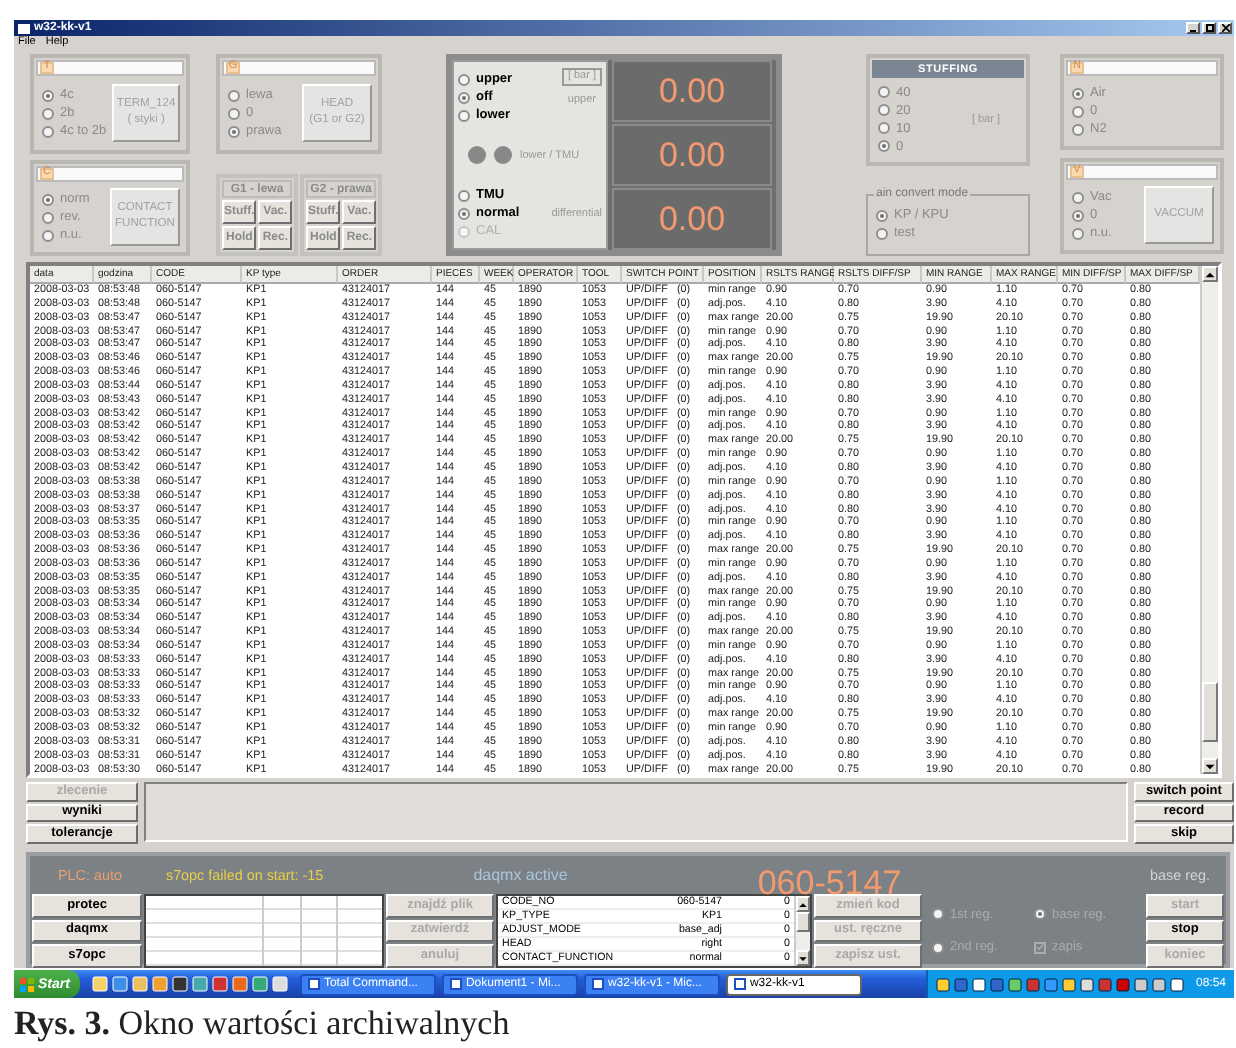  I want to click on windows-logo-icon, so click(27, 984).